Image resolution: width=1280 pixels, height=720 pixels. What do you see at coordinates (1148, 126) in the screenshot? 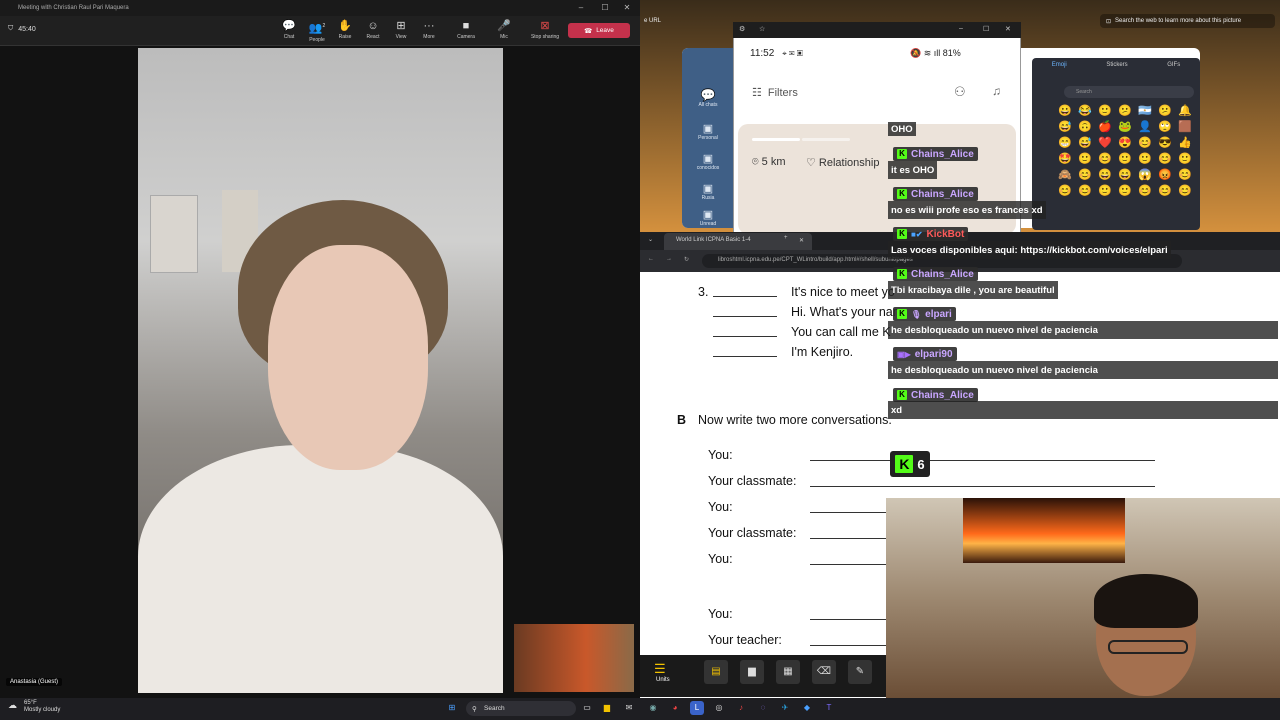
I see `emoji-item: 👤` at bounding box center [1148, 126].